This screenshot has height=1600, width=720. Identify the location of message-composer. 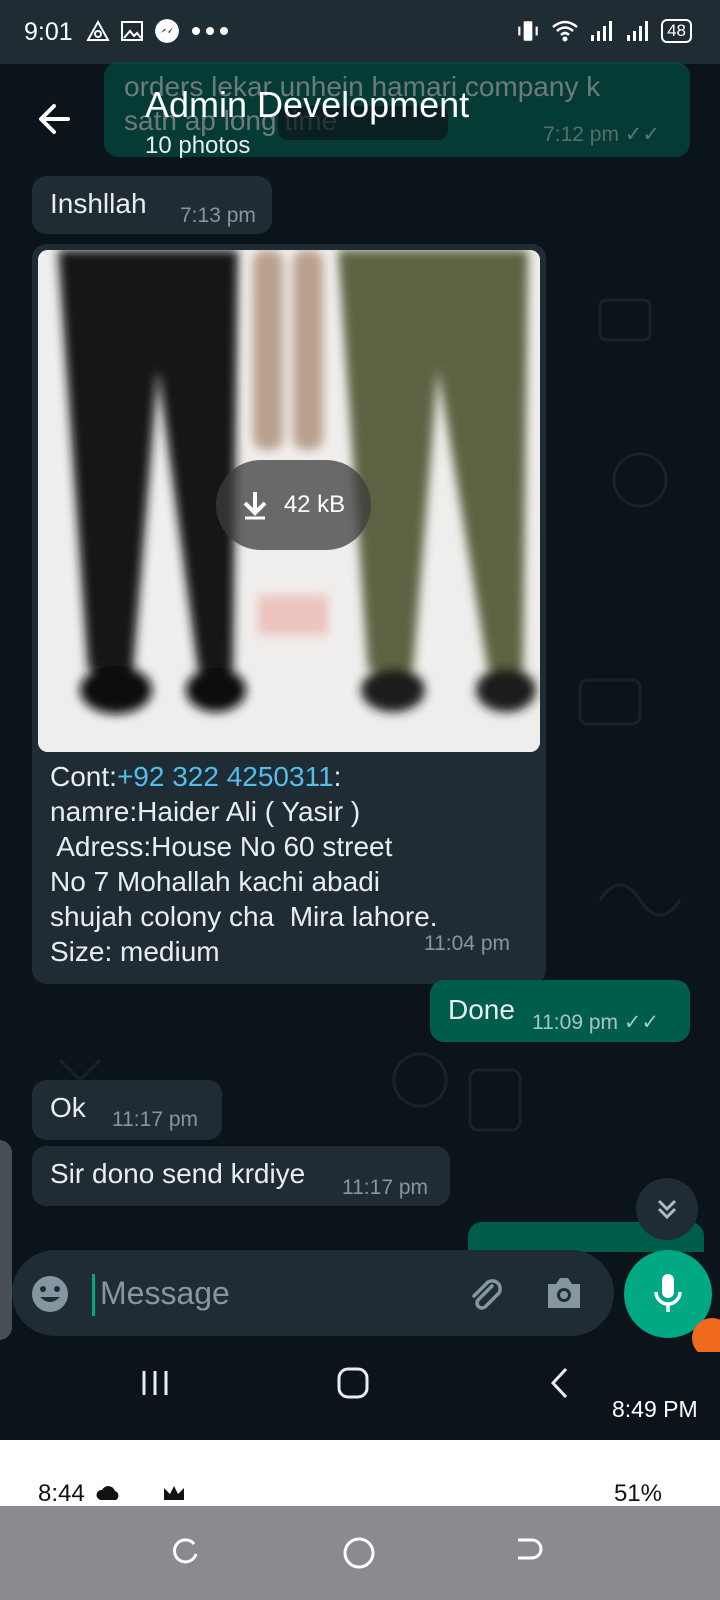
(313, 1293).